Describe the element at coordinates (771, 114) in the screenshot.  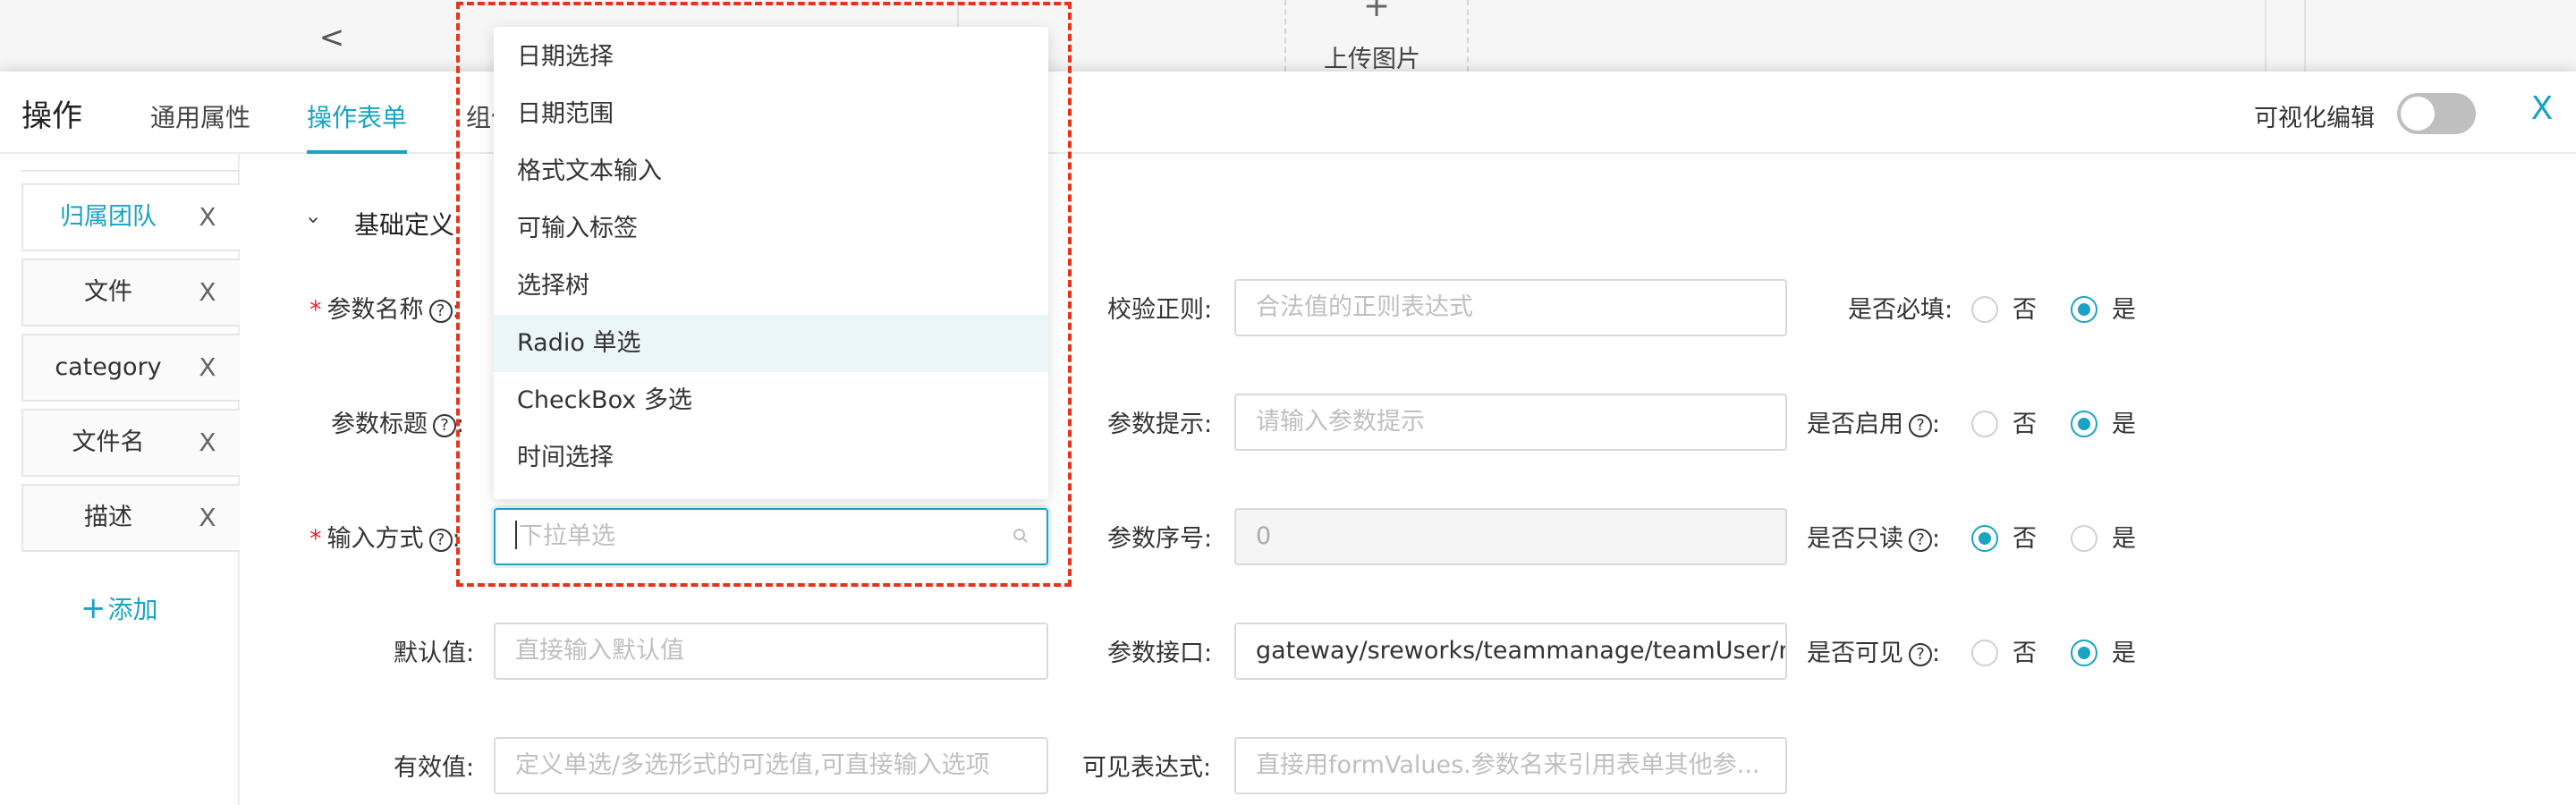
I see `dropdown-option: 日期范围` at that location.